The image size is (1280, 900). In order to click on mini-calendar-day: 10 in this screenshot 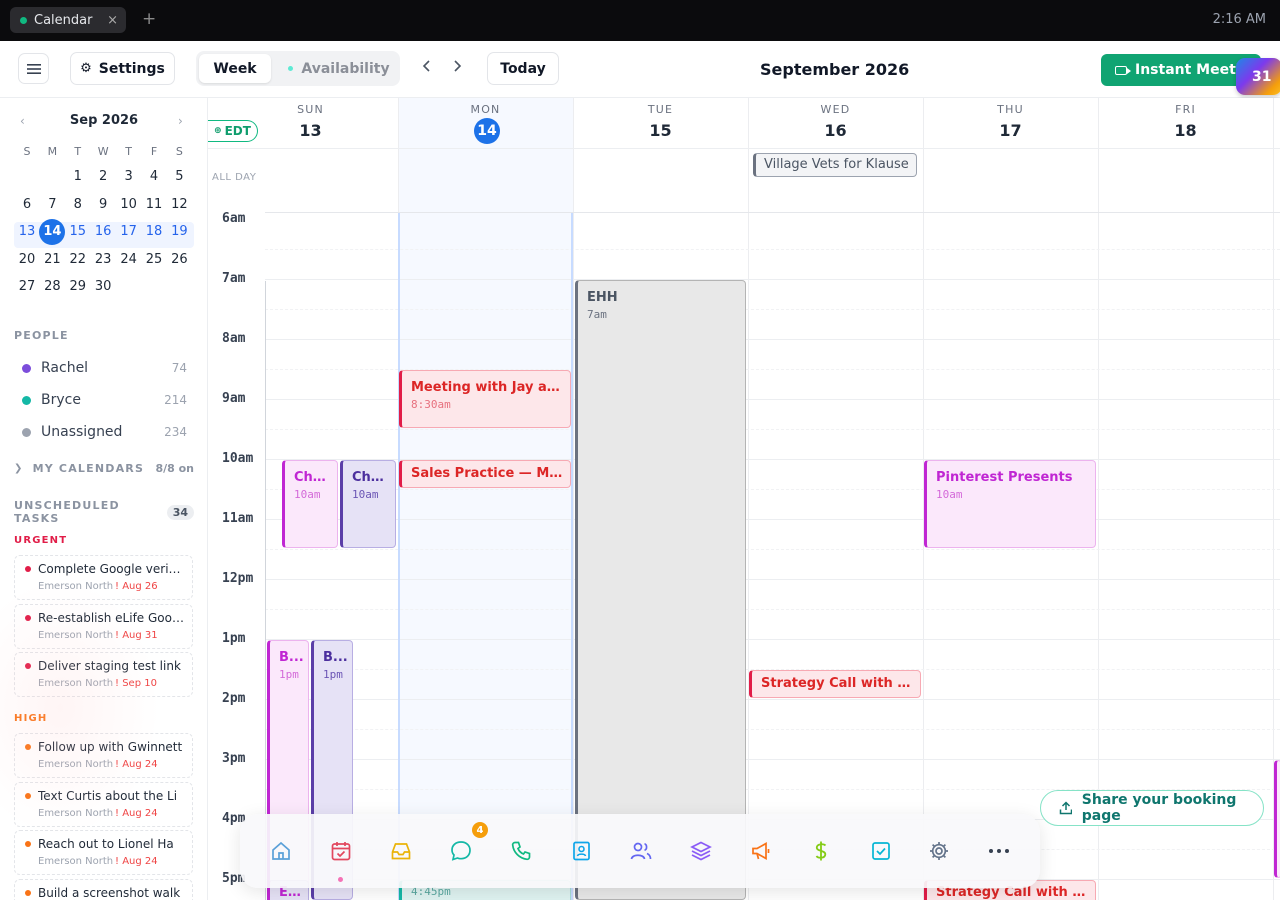, I will do `click(129, 205)`.